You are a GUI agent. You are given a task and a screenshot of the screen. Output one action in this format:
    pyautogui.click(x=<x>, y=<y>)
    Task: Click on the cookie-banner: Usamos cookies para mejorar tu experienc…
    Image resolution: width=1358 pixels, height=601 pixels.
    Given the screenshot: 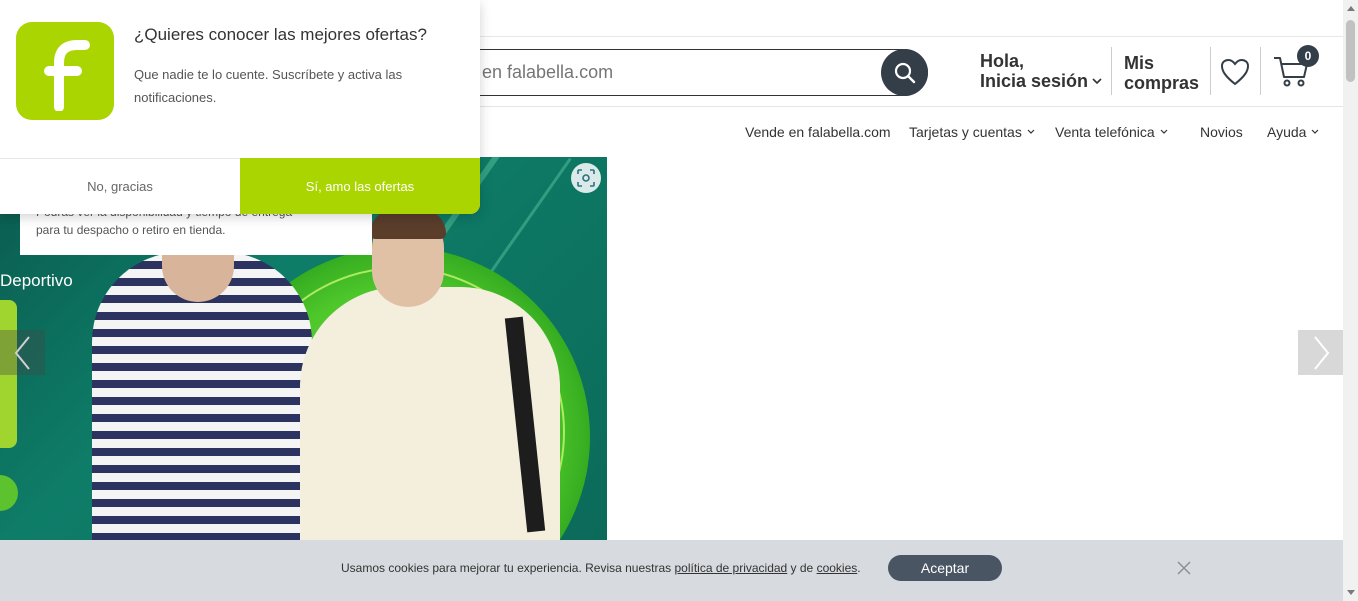 What is the action you would take?
    pyautogui.click(x=671, y=570)
    